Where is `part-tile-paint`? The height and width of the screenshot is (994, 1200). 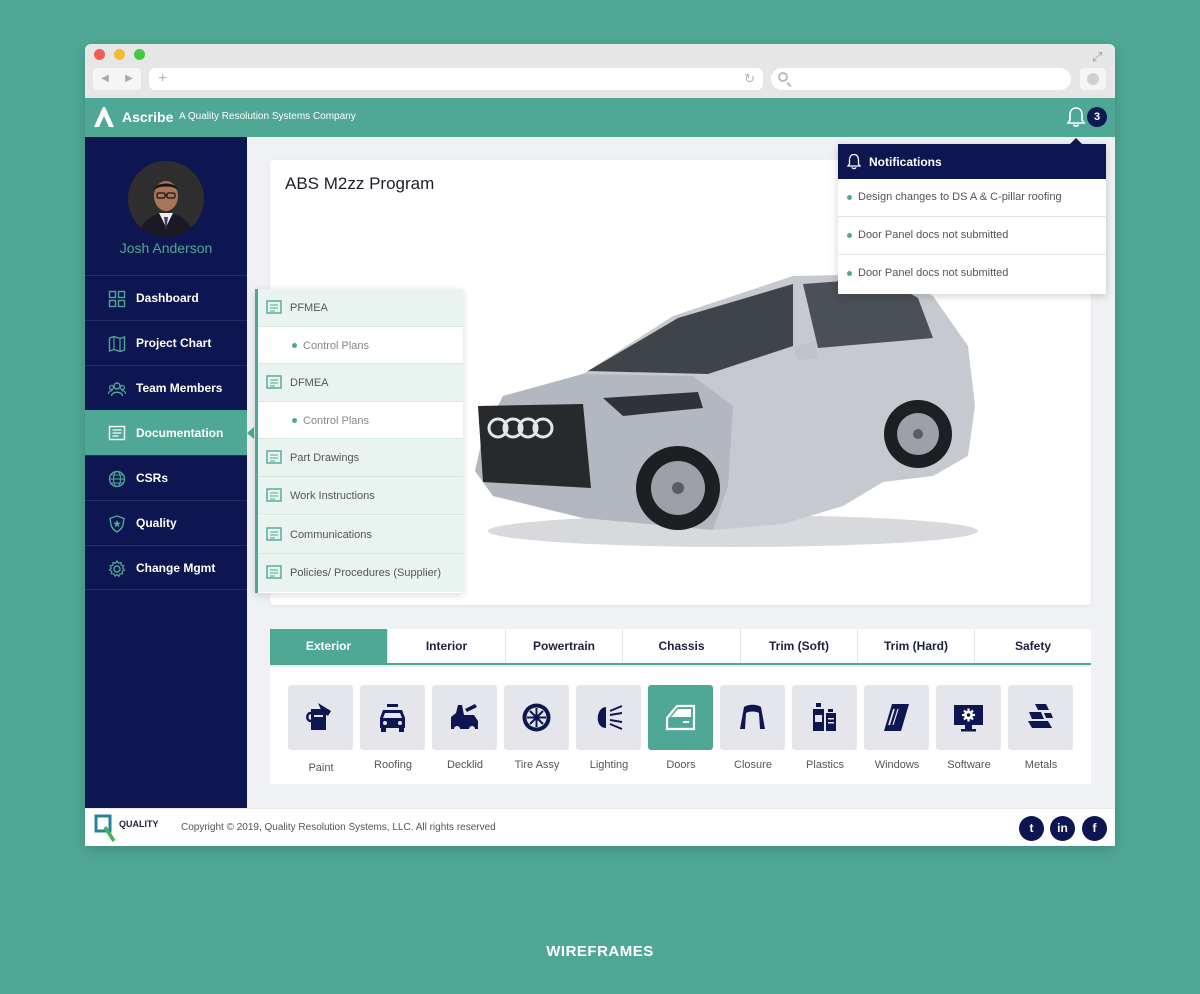 part-tile-paint is located at coordinates (320, 717).